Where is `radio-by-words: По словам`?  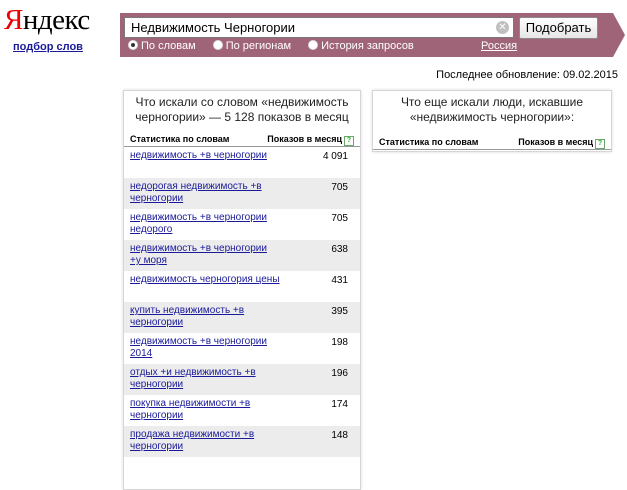 radio-by-words: По словам is located at coordinates (162, 46).